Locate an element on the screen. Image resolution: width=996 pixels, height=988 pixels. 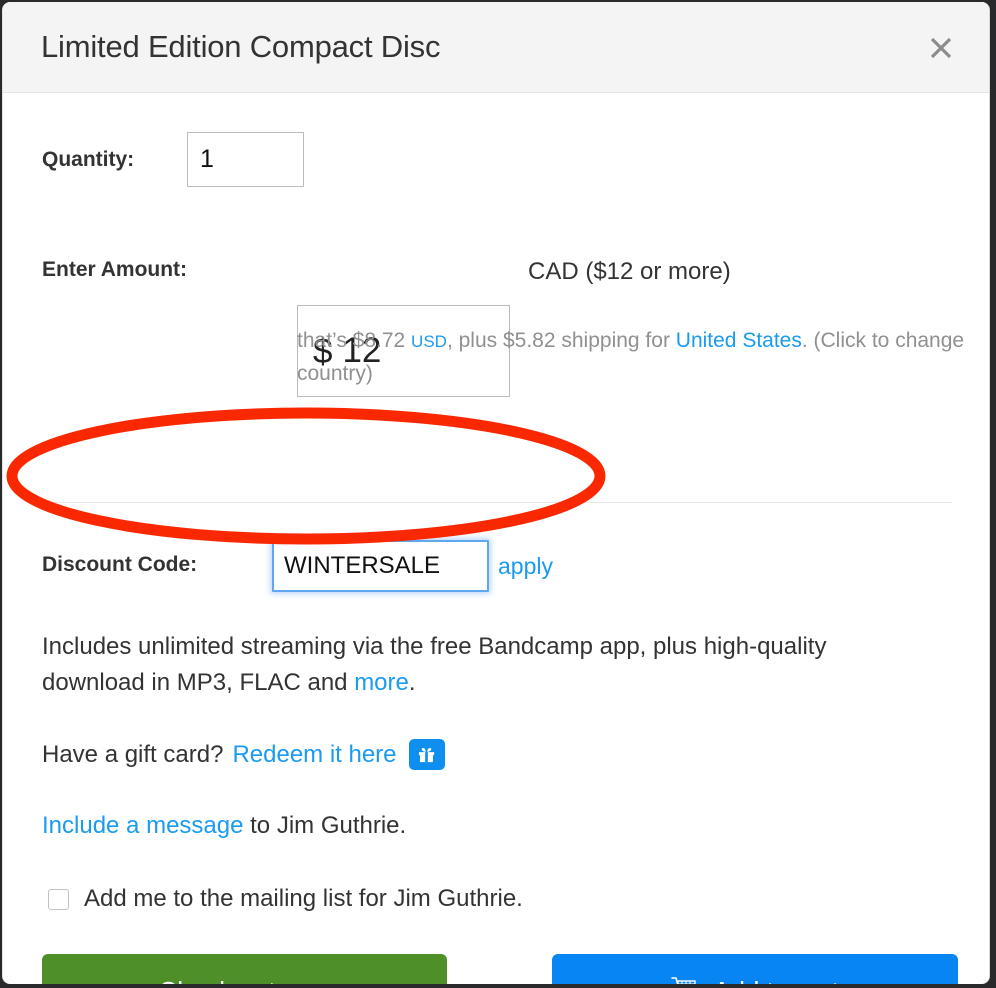
giftcard-question: Have a gift card? is located at coordinates (133, 754).